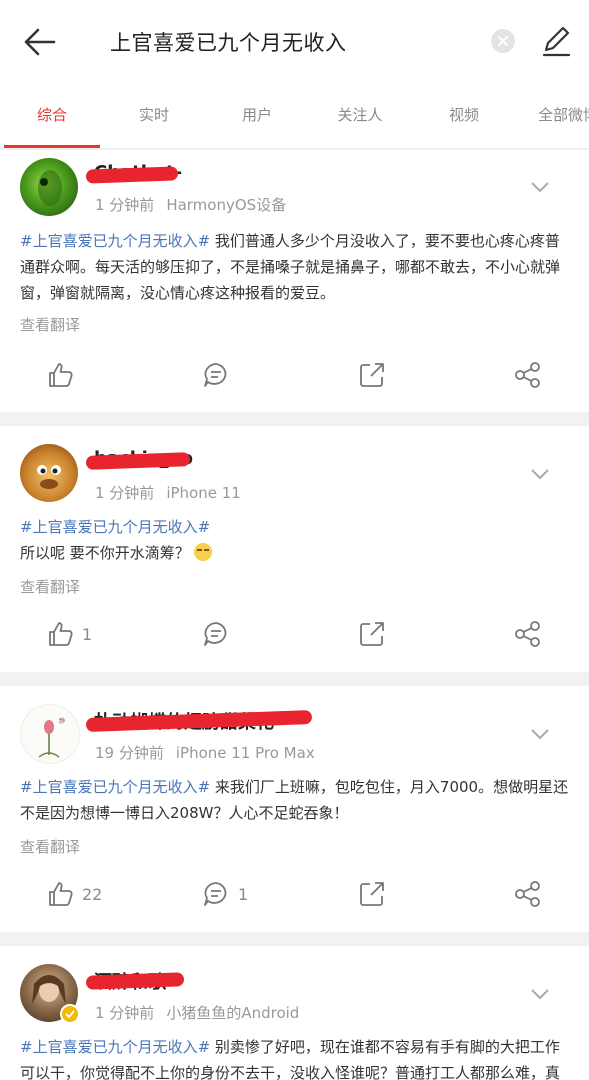 Image resolution: width=589 pixels, height=1080 pixels. What do you see at coordinates (74, 894) in the screenshot?
I see `like-button: 22` at bounding box center [74, 894].